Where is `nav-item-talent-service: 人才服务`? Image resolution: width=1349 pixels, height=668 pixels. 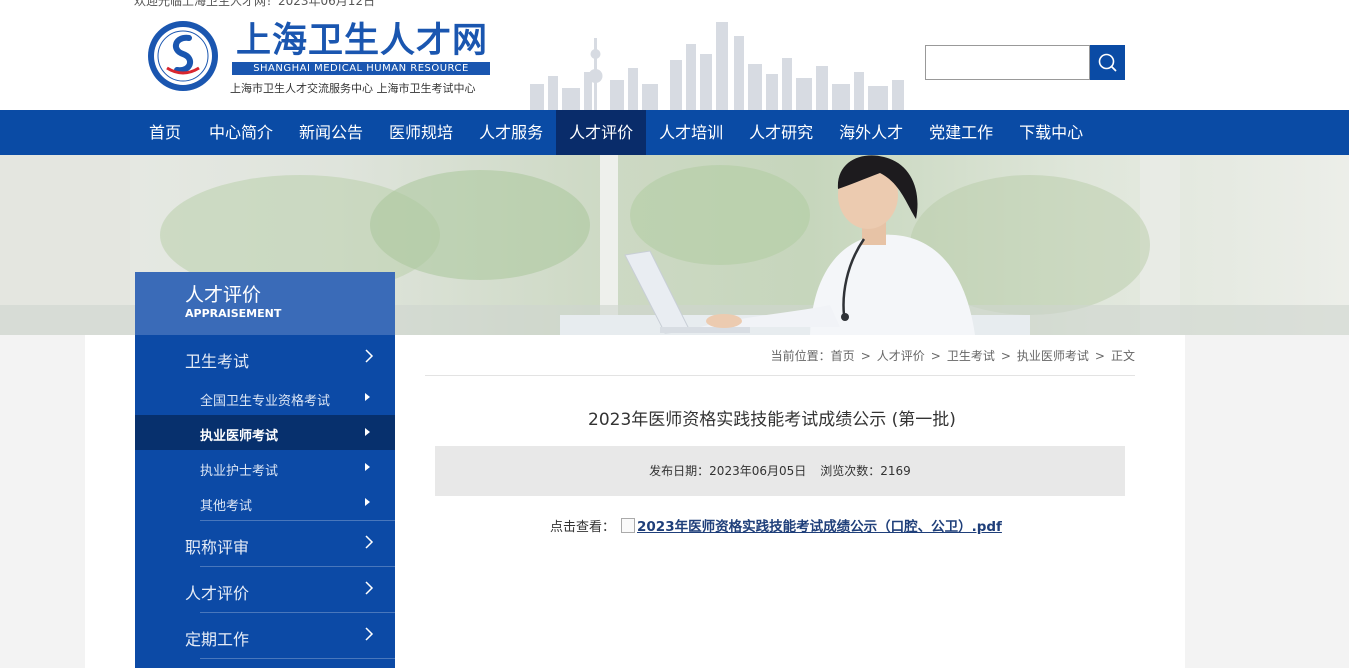
nav-item-talent-service: 人才服务 is located at coordinates (511, 132).